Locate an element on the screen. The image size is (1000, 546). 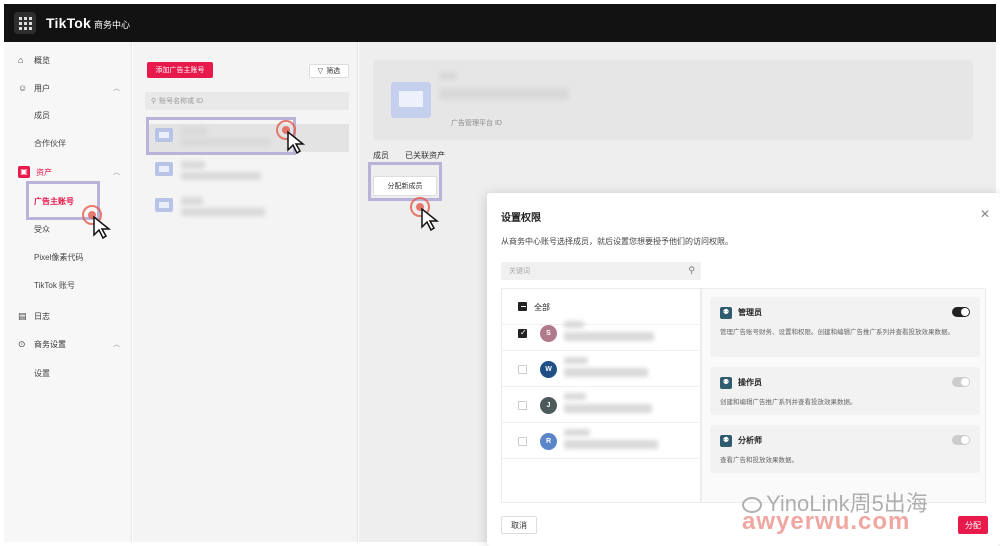
sidebar-item-tiktok-accounts: TikTok 账号 is located at coordinates (54, 285).